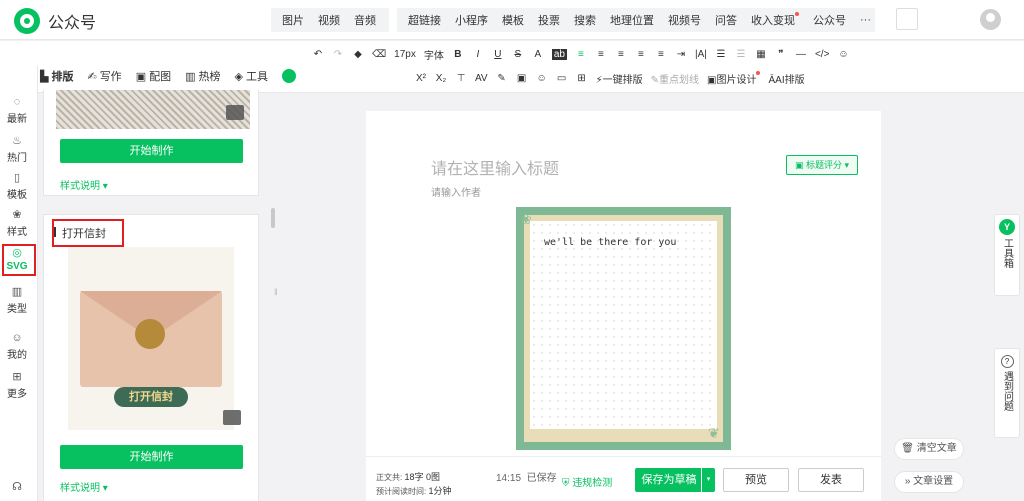 Image resolution: width=1024 pixels, height=501 pixels. What do you see at coordinates (621, 54) in the screenshot?
I see `align-right-icon: ≡` at bounding box center [621, 54].